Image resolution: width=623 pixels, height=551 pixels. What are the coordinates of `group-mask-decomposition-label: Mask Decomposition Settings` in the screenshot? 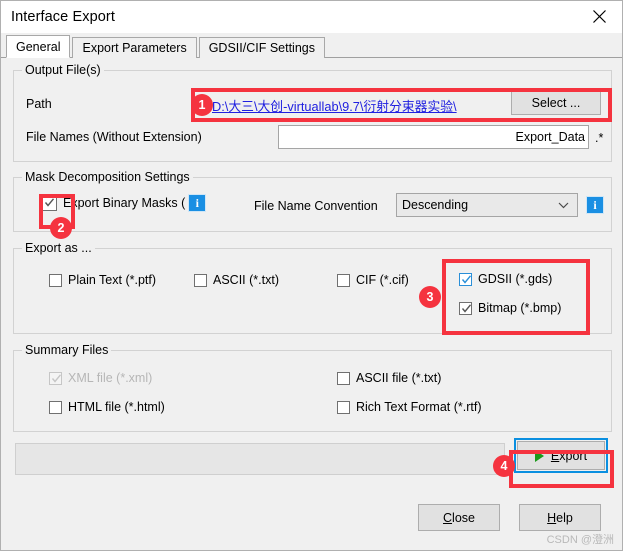 It's located at (107, 177).